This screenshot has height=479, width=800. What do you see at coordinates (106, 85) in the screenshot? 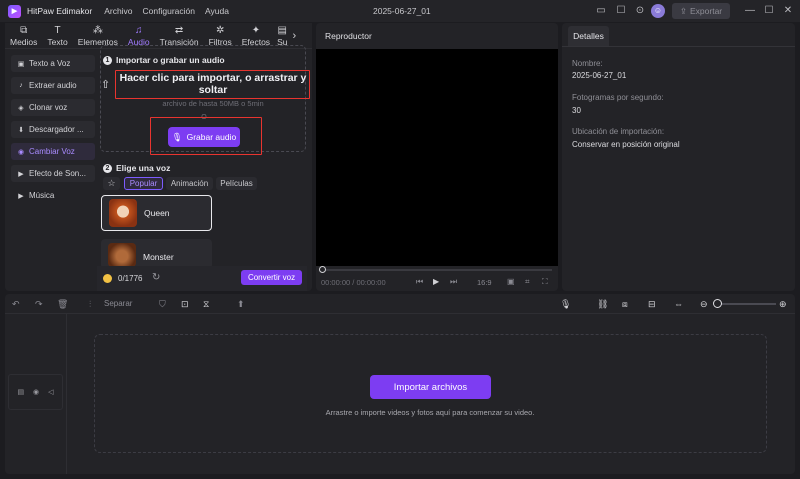
I see `upload-icon: ⇧` at bounding box center [106, 85].